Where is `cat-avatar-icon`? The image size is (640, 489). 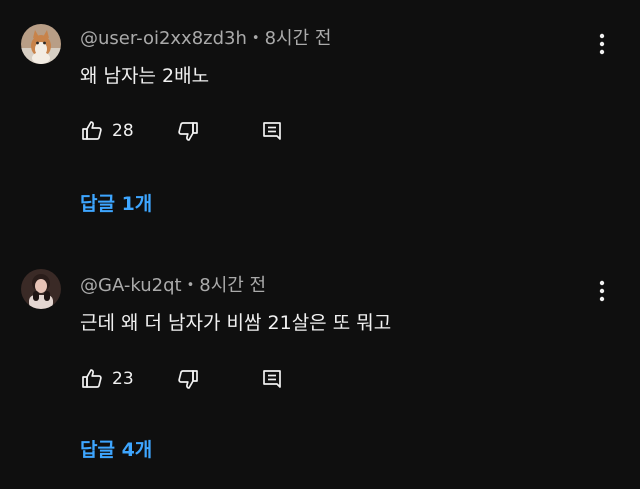 cat-avatar-icon is located at coordinates (41, 44).